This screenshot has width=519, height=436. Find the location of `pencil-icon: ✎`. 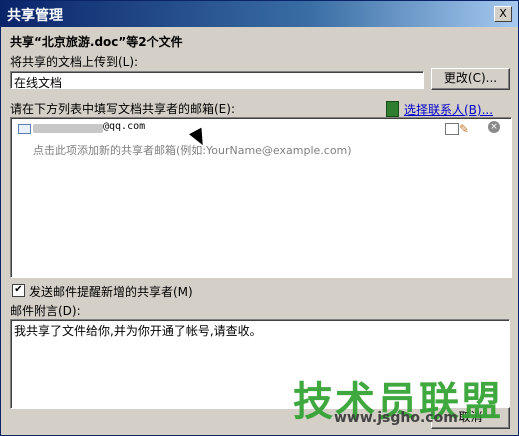

pencil-icon: ✎ is located at coordinates (464, 129).